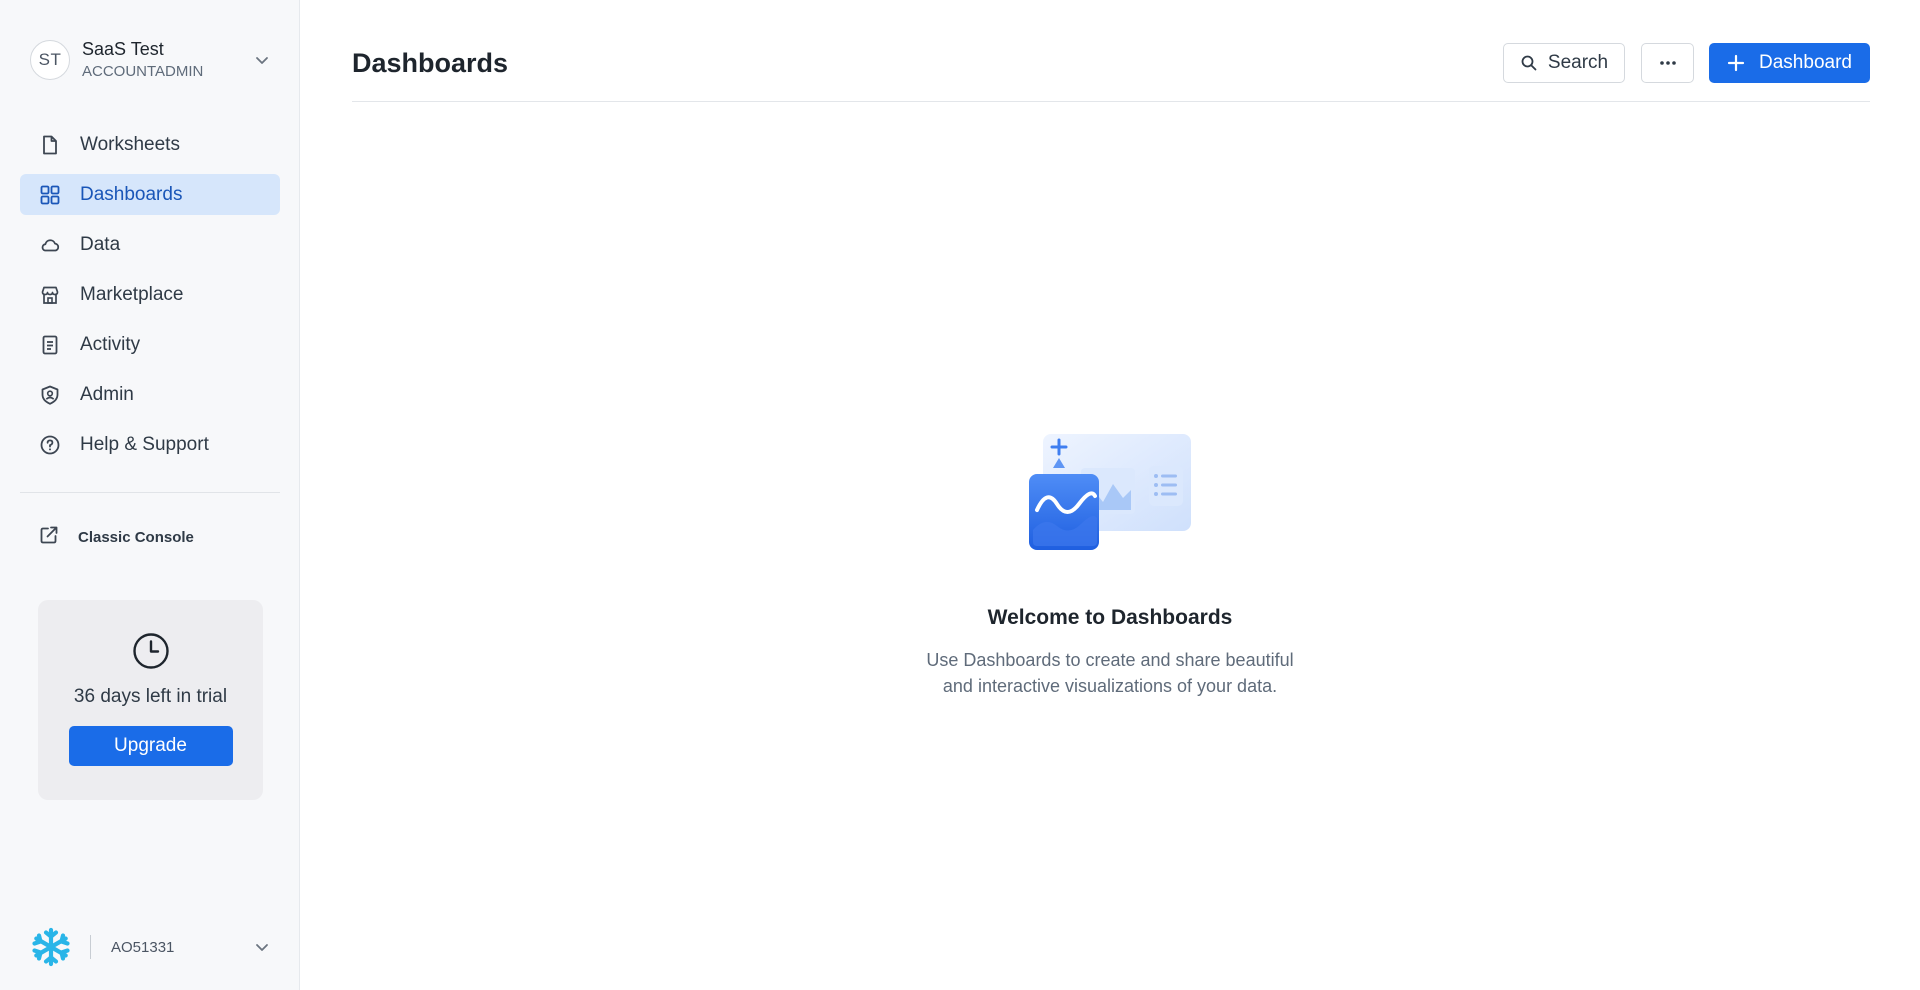  I want to click on empty-state-title: Welcome to Dashboards, so click(1110, 617).